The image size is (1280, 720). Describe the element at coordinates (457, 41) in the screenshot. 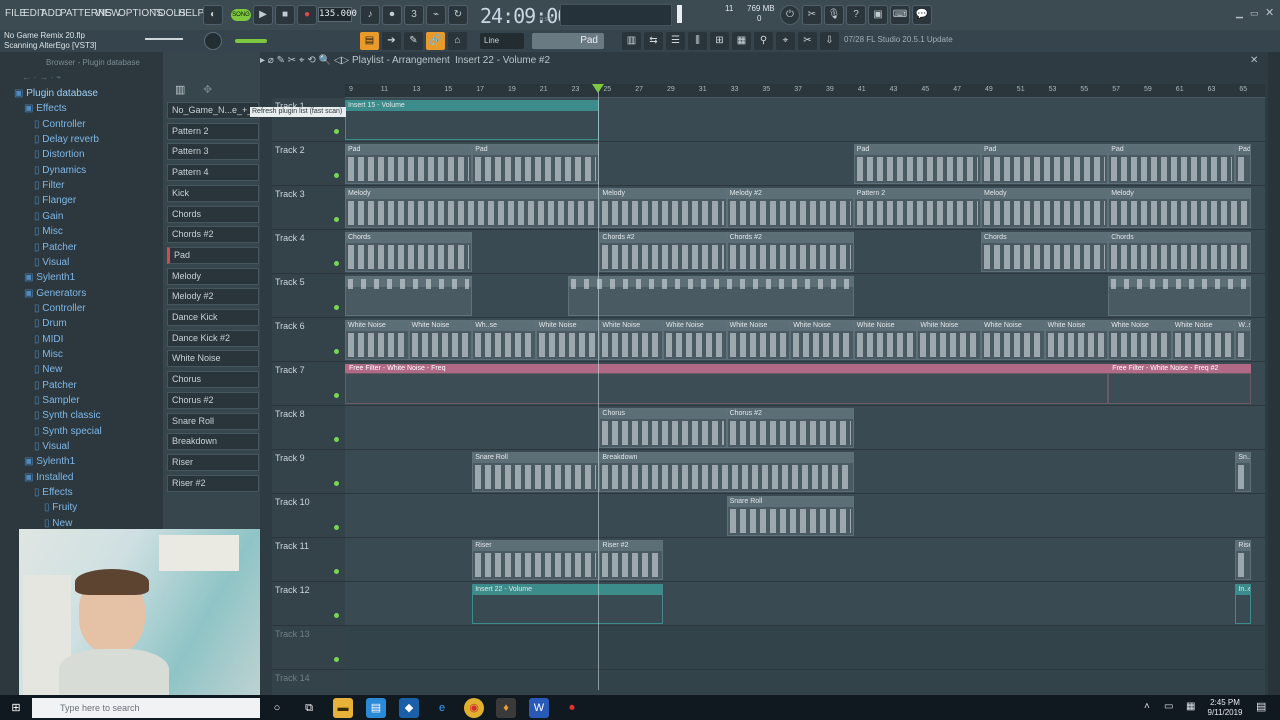

I see `stamp-icon: ⌂` at that location.